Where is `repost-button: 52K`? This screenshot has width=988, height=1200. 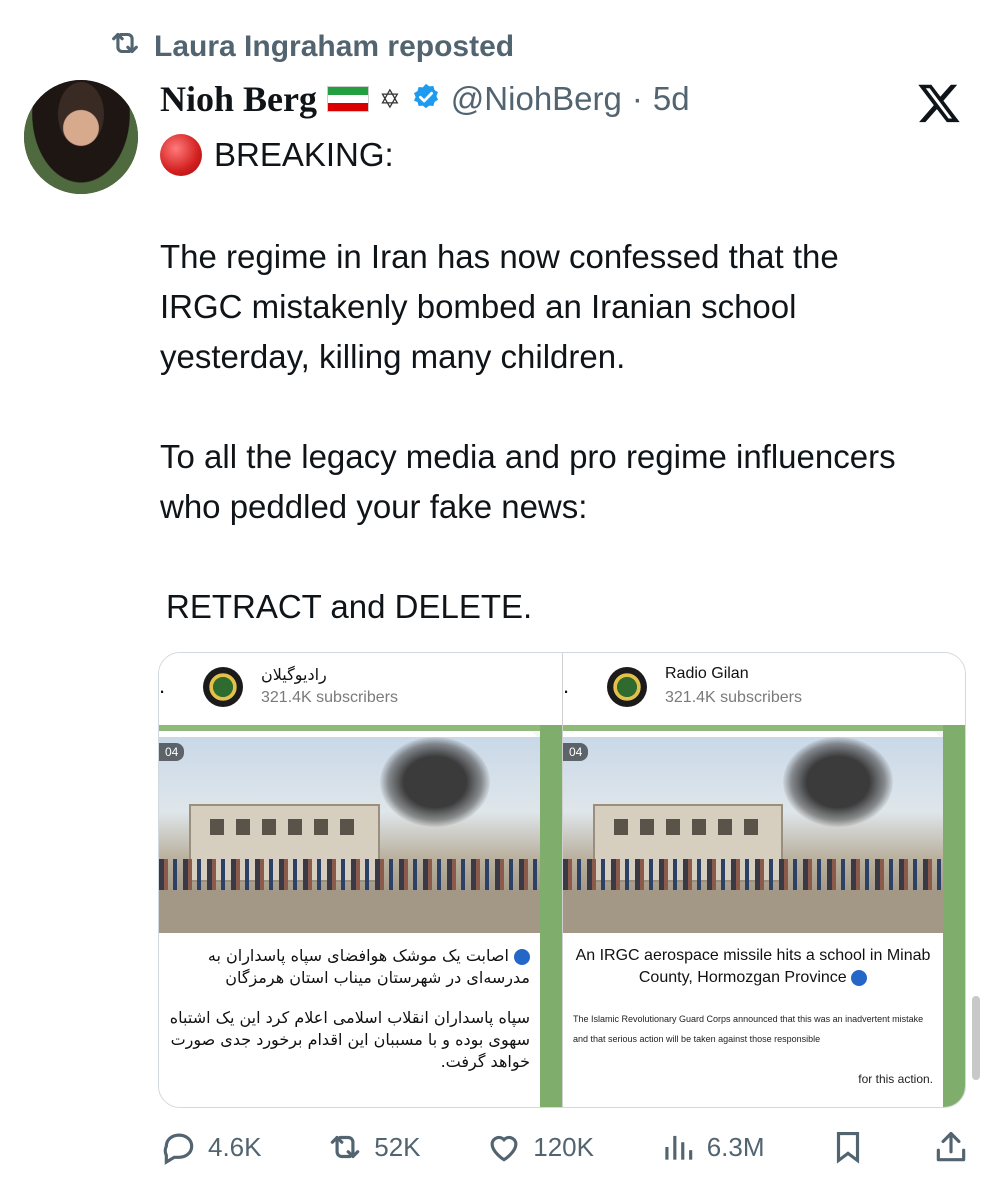
repost-button: 52K is located at coordinates (373, 1147).